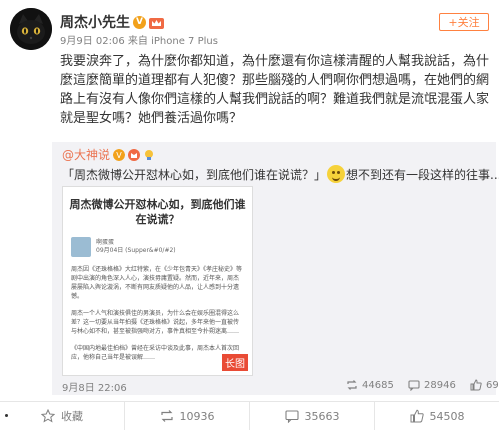  What do you see at coordinates (81, 247) in the screenshot?
I see `card-user-avatar` at bounding box center [81, 247].